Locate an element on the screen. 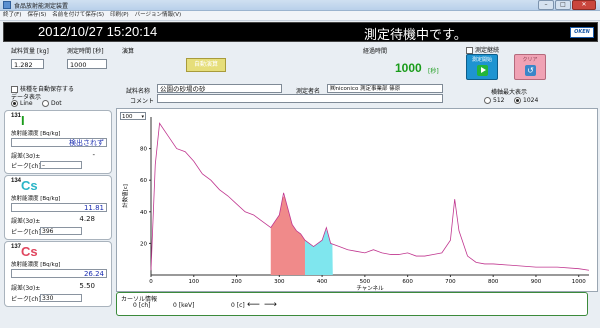  cursor-ch: 0 [ch] is located at coordinates (142, 305).